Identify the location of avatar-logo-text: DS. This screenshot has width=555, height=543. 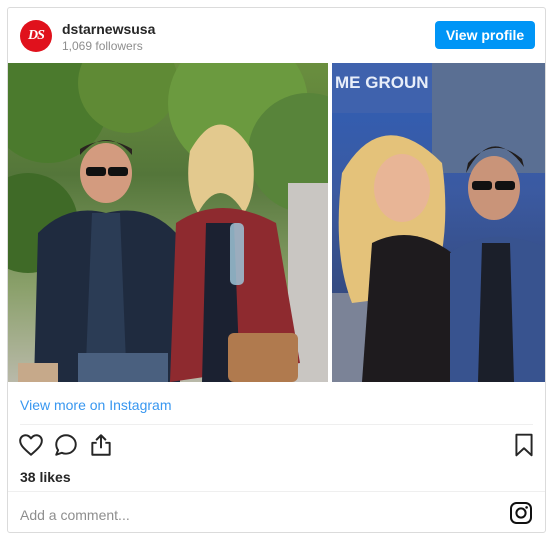
(36, 35).